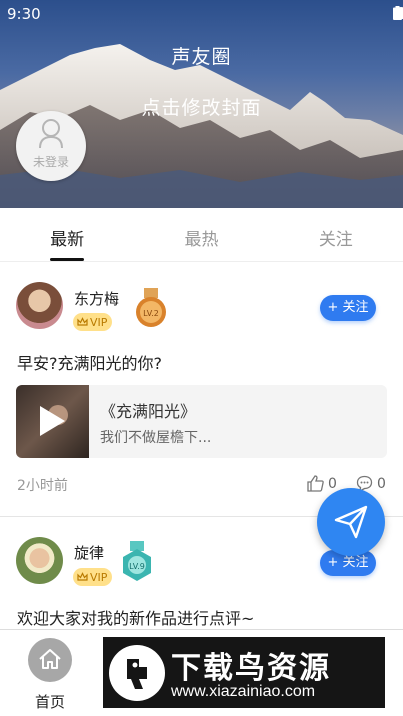 The image size is (403, 716). I want to click on music-thumbnail, so click(52, 421).